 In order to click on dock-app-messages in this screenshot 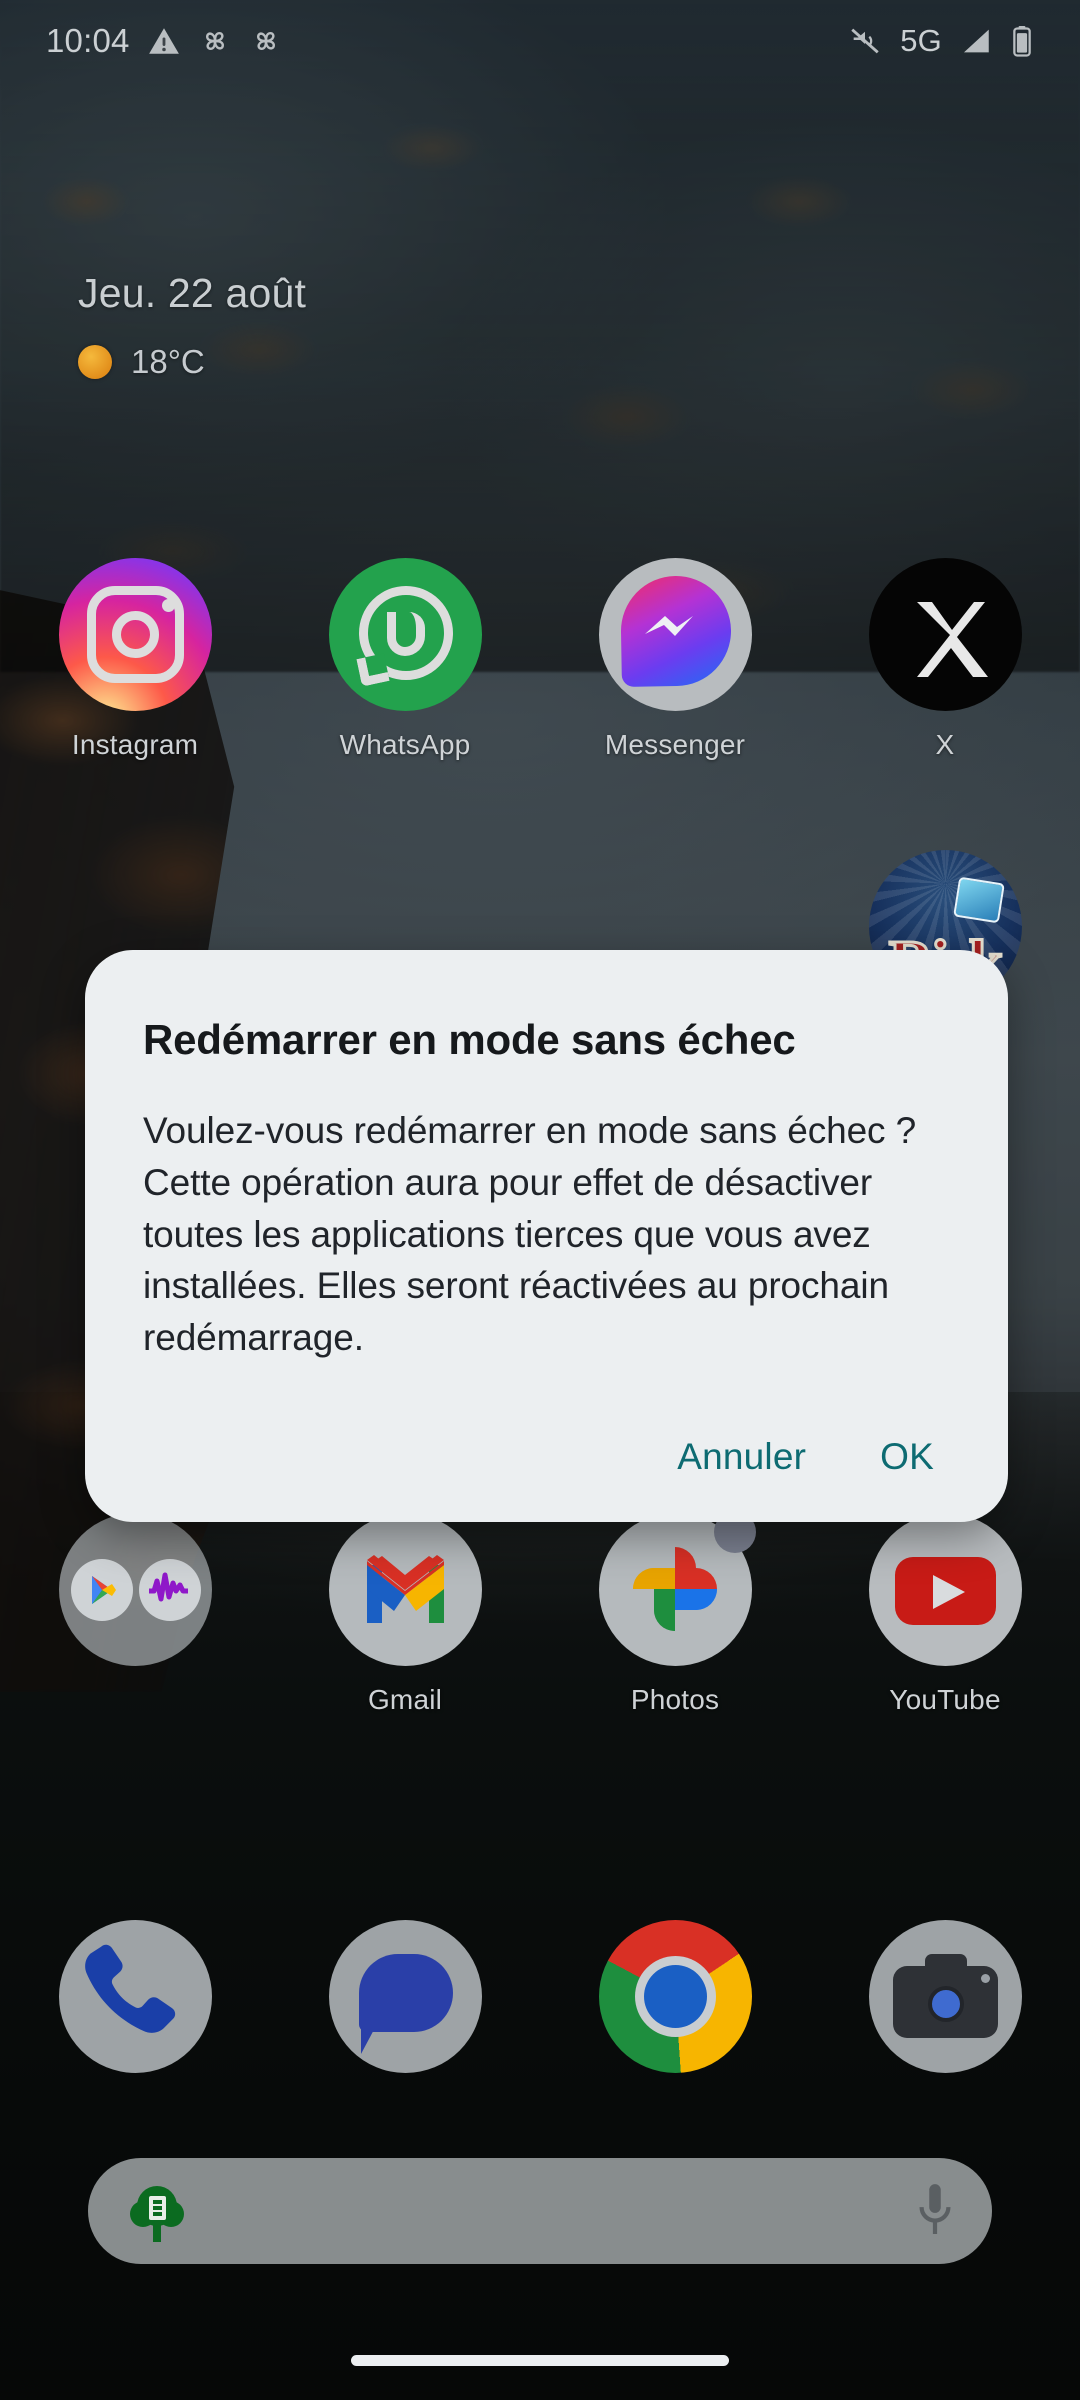, I will do `click(405, 1996)`.